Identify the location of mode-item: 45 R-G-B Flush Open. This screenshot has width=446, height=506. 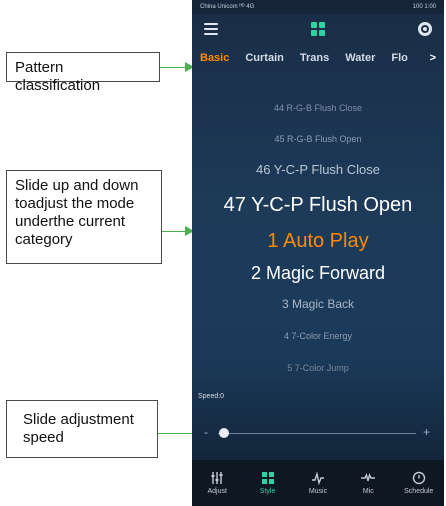
(318, 139).